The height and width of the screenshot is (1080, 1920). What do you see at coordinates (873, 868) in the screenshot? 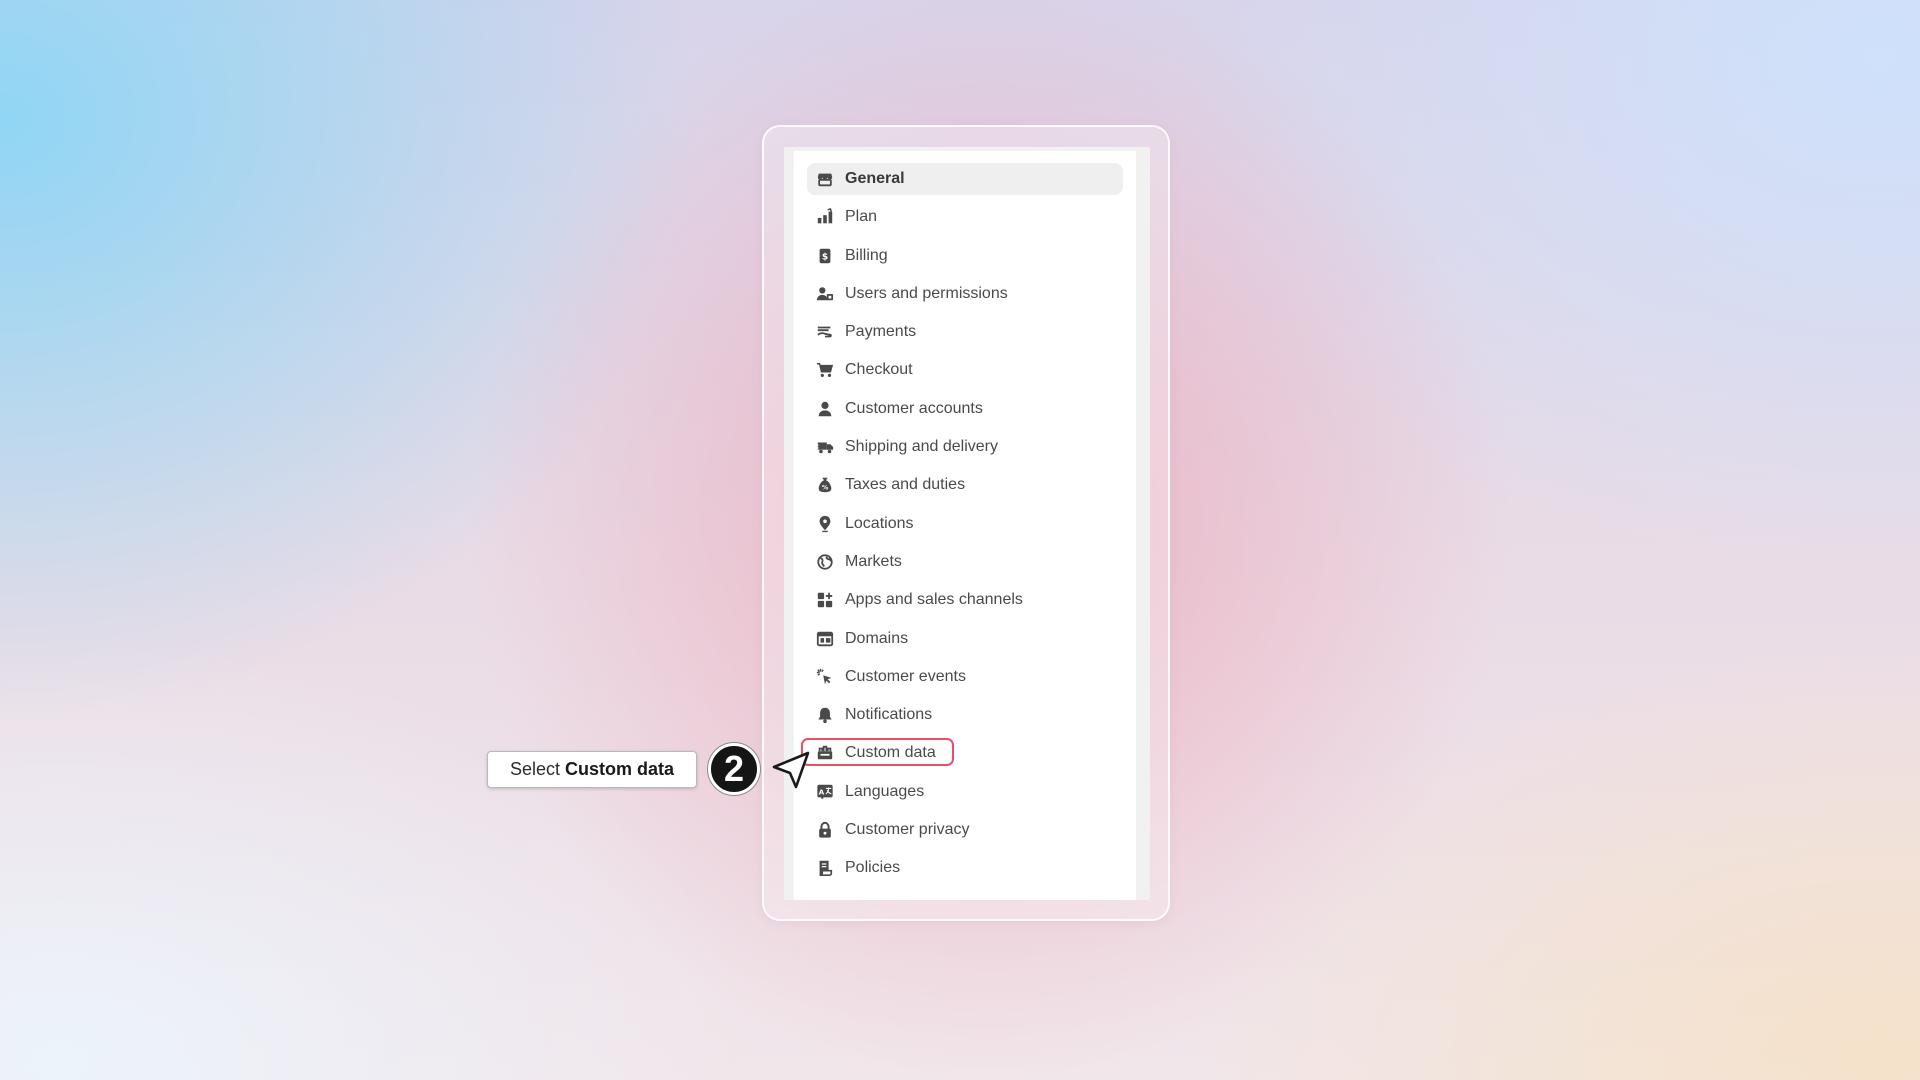
I see `menu-item-label: Policies` at bounding box center [873, 868].